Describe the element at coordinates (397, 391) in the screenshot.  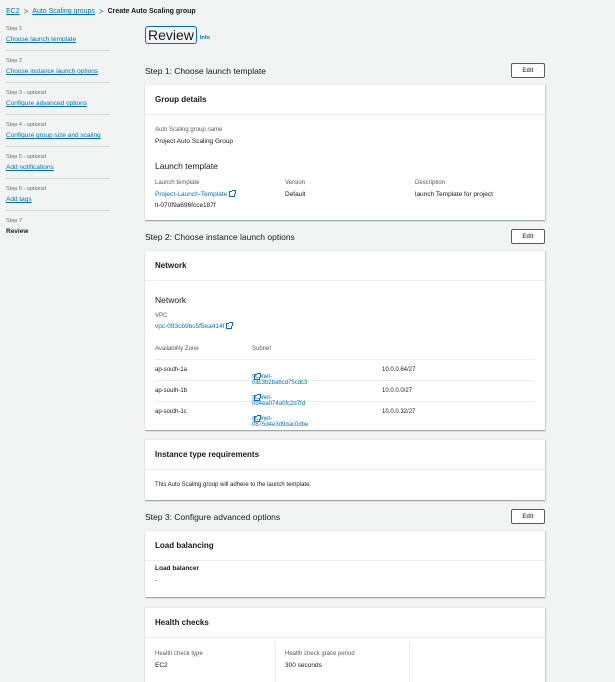
I see `zone-cidr: 10.0.0.0/27` at that location.